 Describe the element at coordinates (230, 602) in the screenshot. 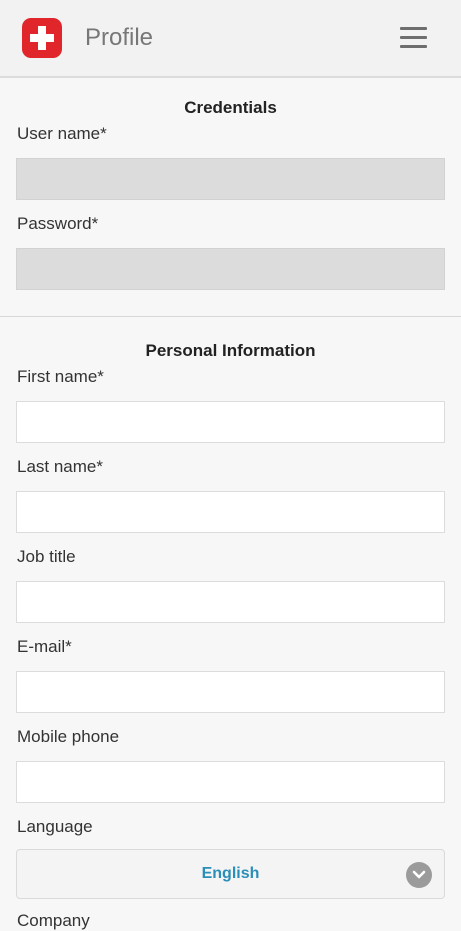

I see `job-title-field` at that location.